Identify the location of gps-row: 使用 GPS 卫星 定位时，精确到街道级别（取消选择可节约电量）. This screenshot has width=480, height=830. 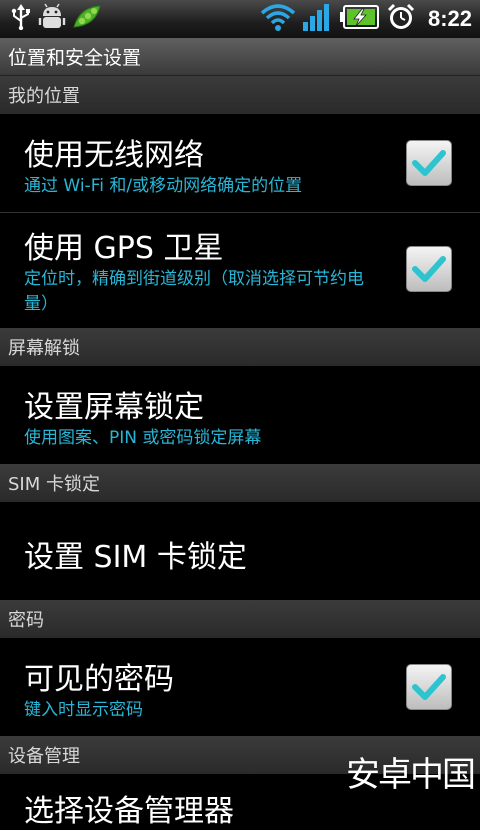
(240, 270).